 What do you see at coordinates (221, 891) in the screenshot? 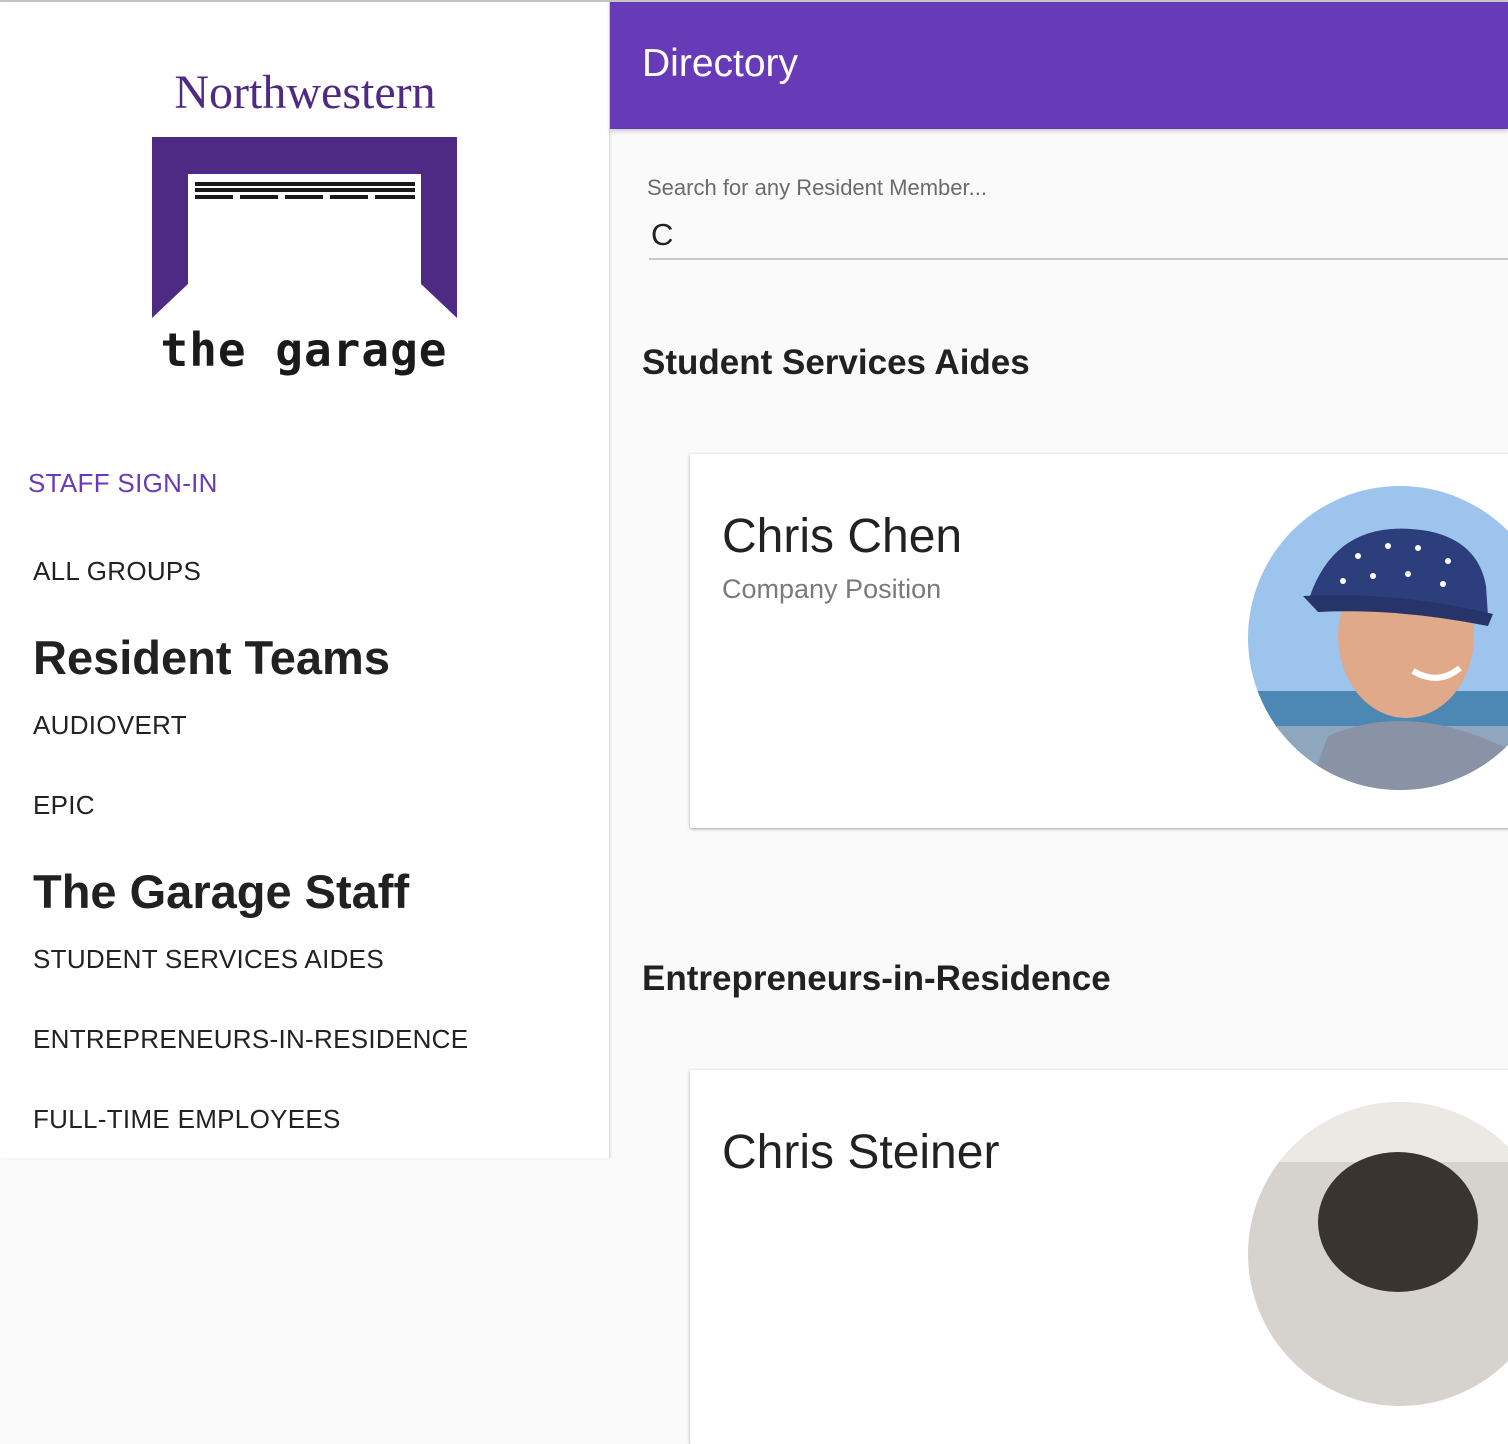
I see `garage-staff-heading: The Garage Staff` at bounding box center [221, 891].